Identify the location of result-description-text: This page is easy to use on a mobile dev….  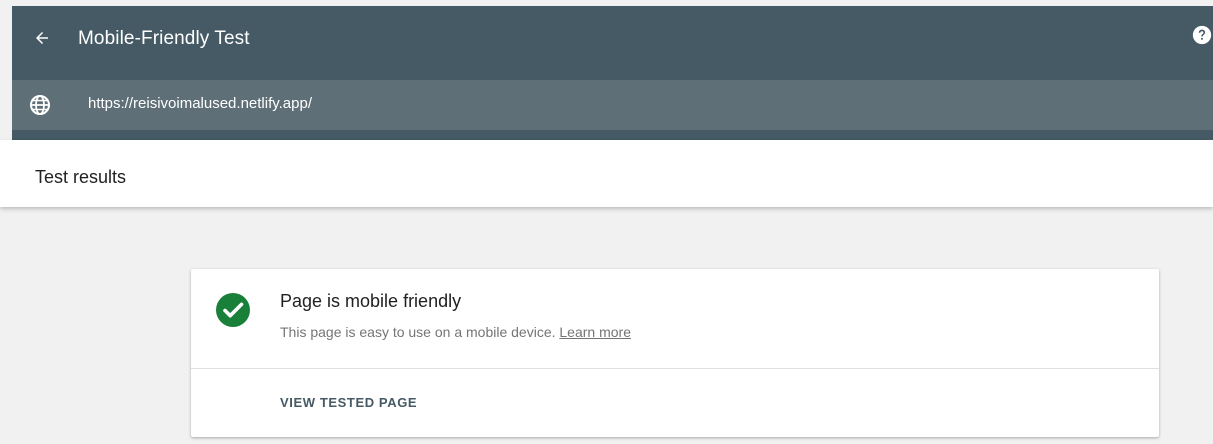
(418, 332).